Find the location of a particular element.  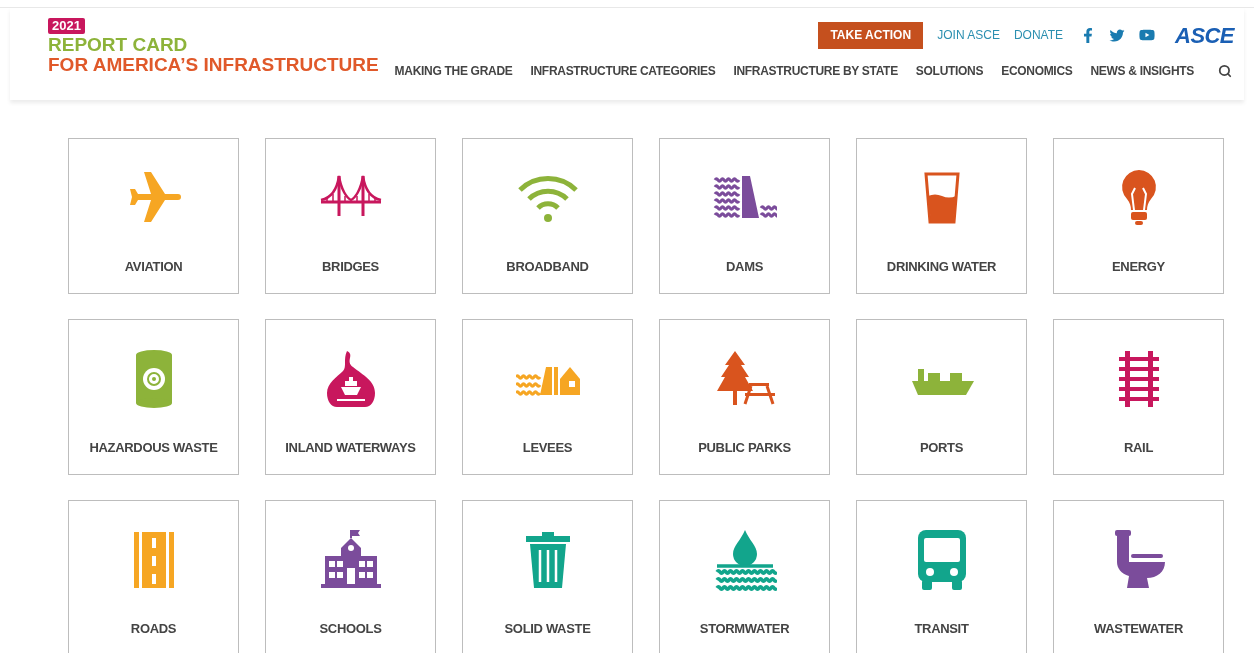

category-tile: PUBLIC PARKS is located at coordinates (744, 397).